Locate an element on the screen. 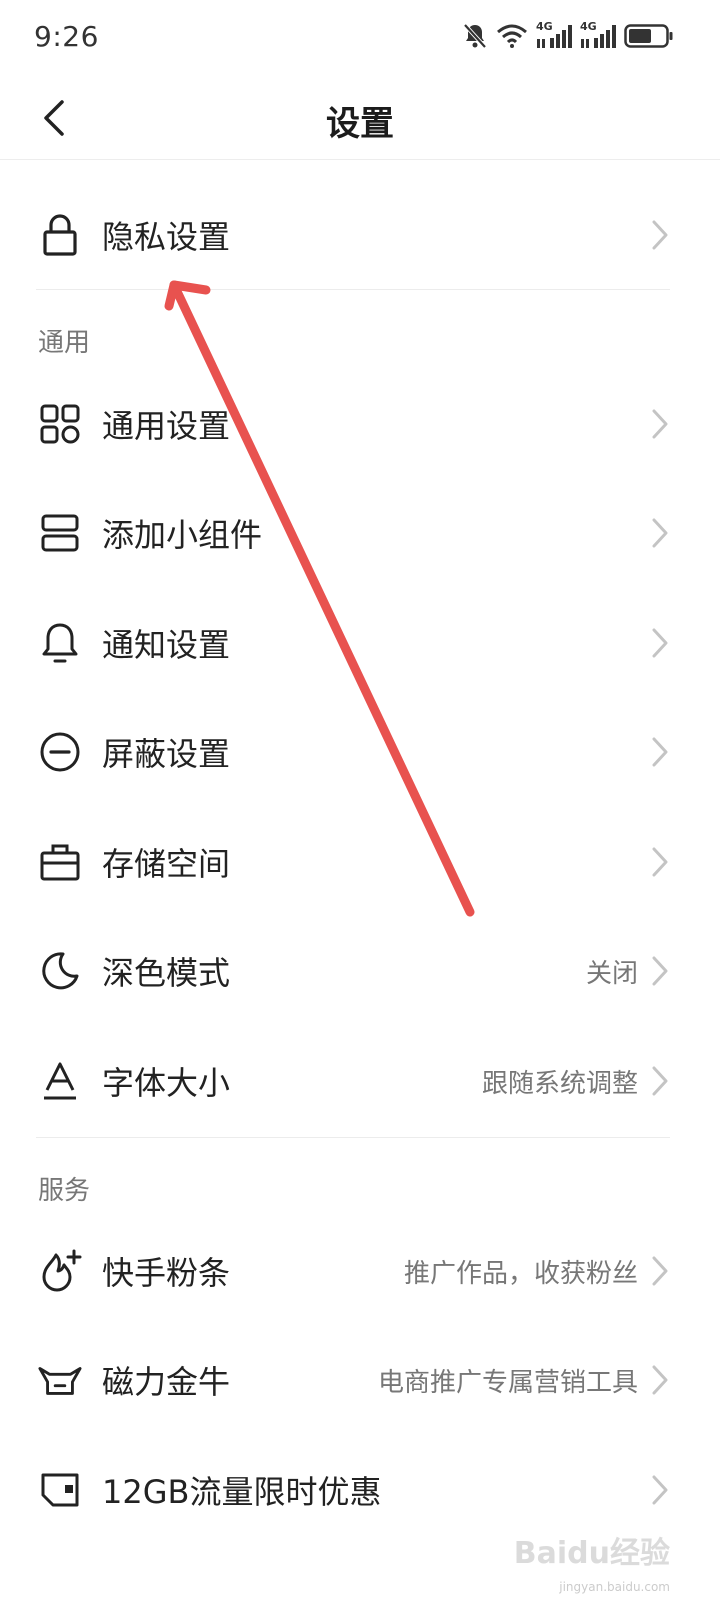 The height and width of the screenshot is (1600, 720). settings-item-value: 推广作品，收获粉丝 is located at coordinates (520, 1273).